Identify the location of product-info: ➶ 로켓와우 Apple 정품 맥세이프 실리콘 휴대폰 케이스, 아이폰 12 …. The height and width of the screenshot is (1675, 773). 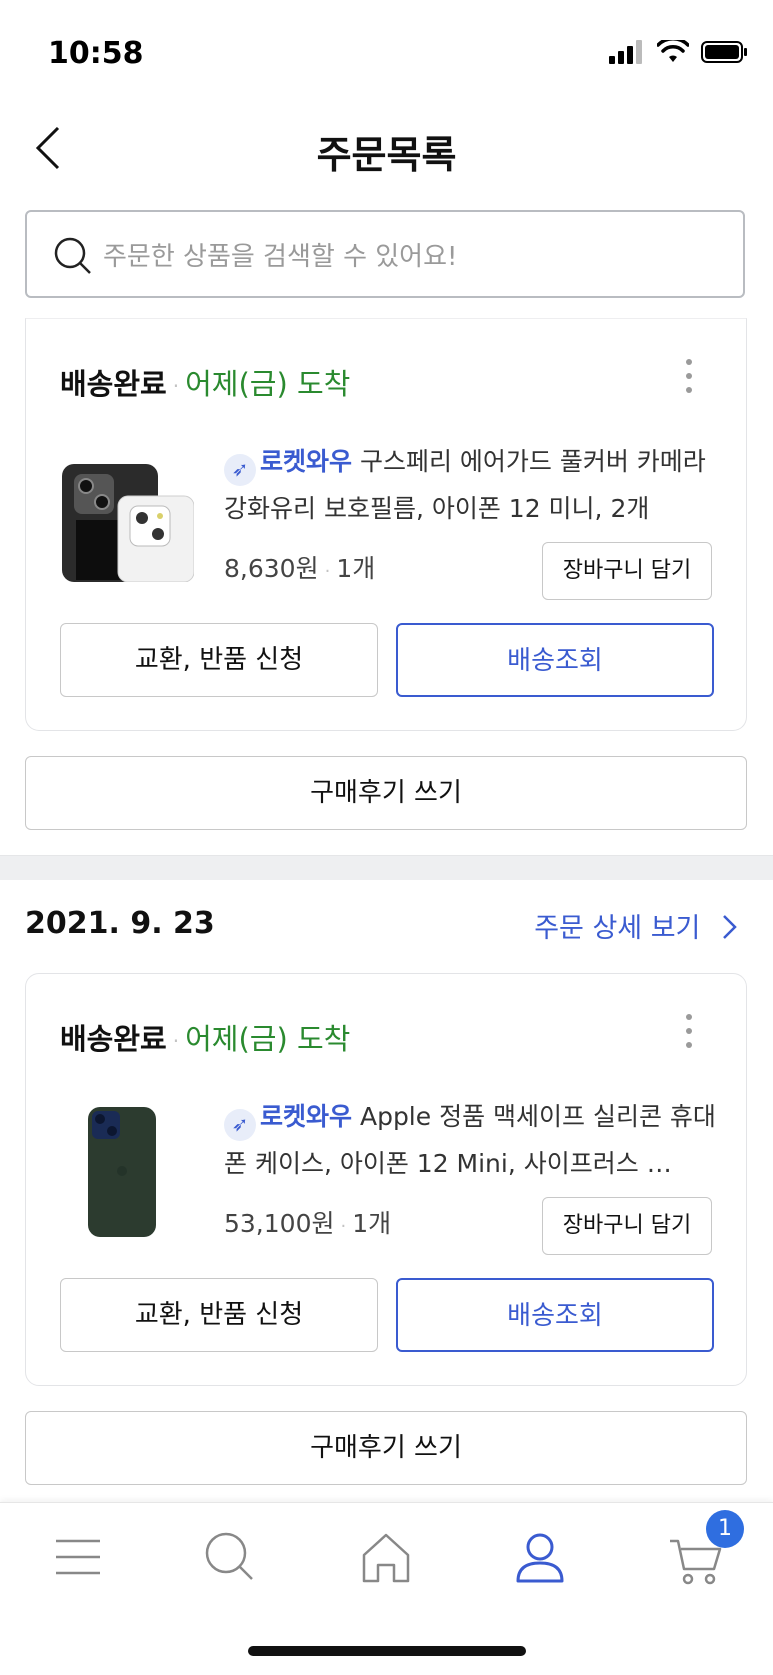
(479, 1139).